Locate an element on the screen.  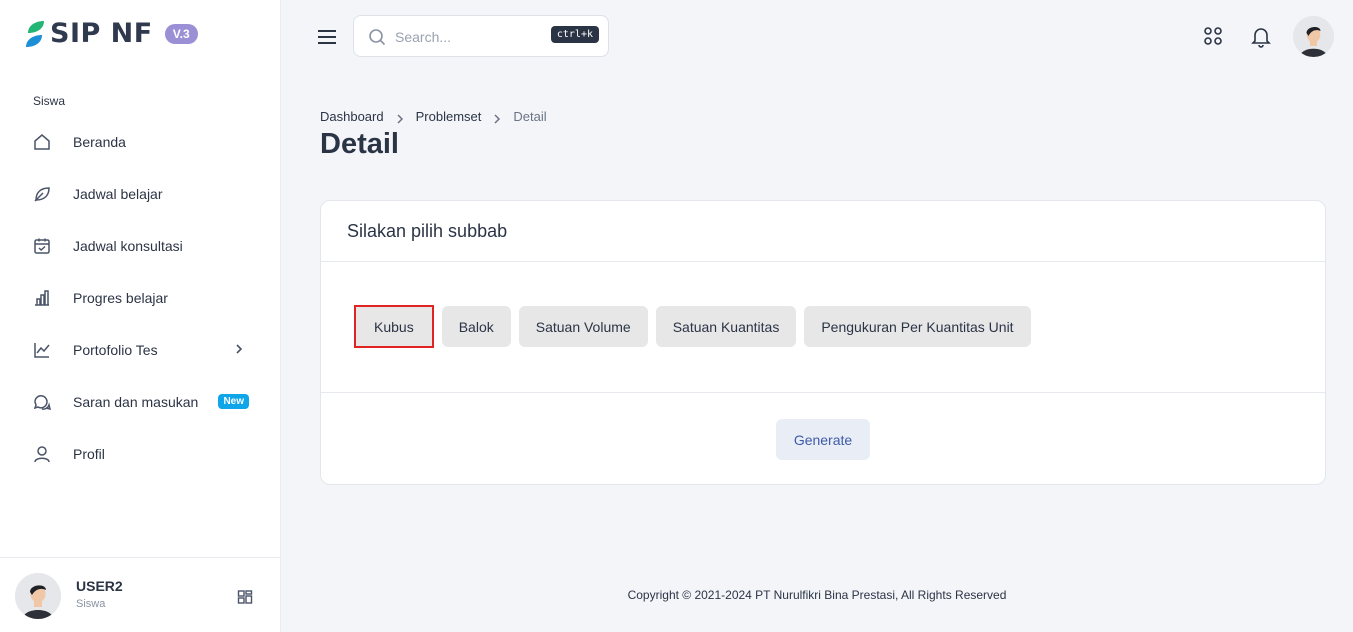
app-logo: SIP NF V.3 is located at coordinates (111, 33).